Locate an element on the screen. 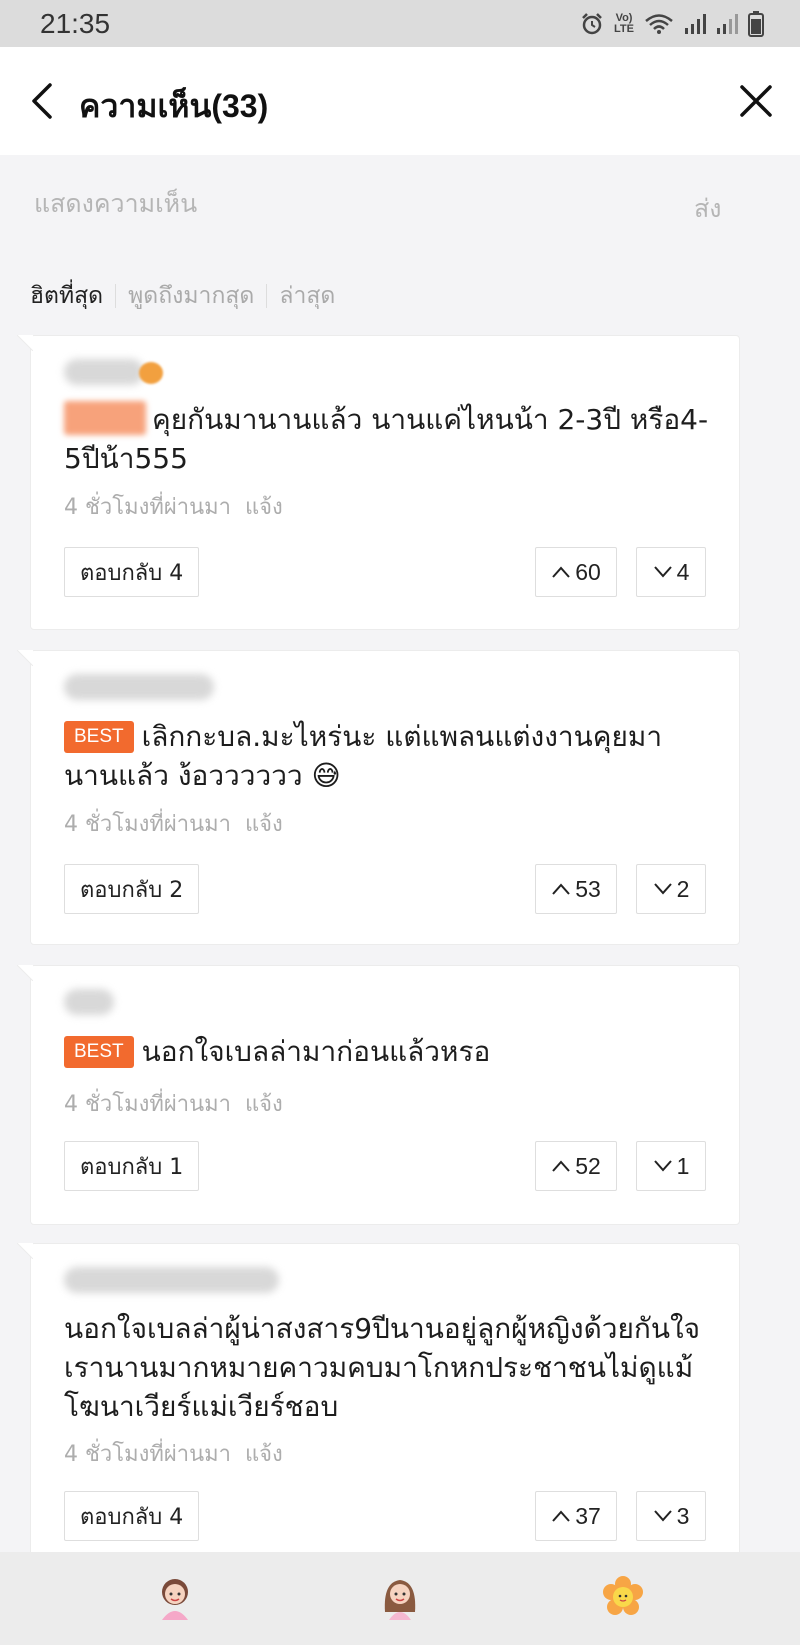 The height and width of the screenshot is (1645, 800). emoji-sticker is located at coordinates (151, 373).